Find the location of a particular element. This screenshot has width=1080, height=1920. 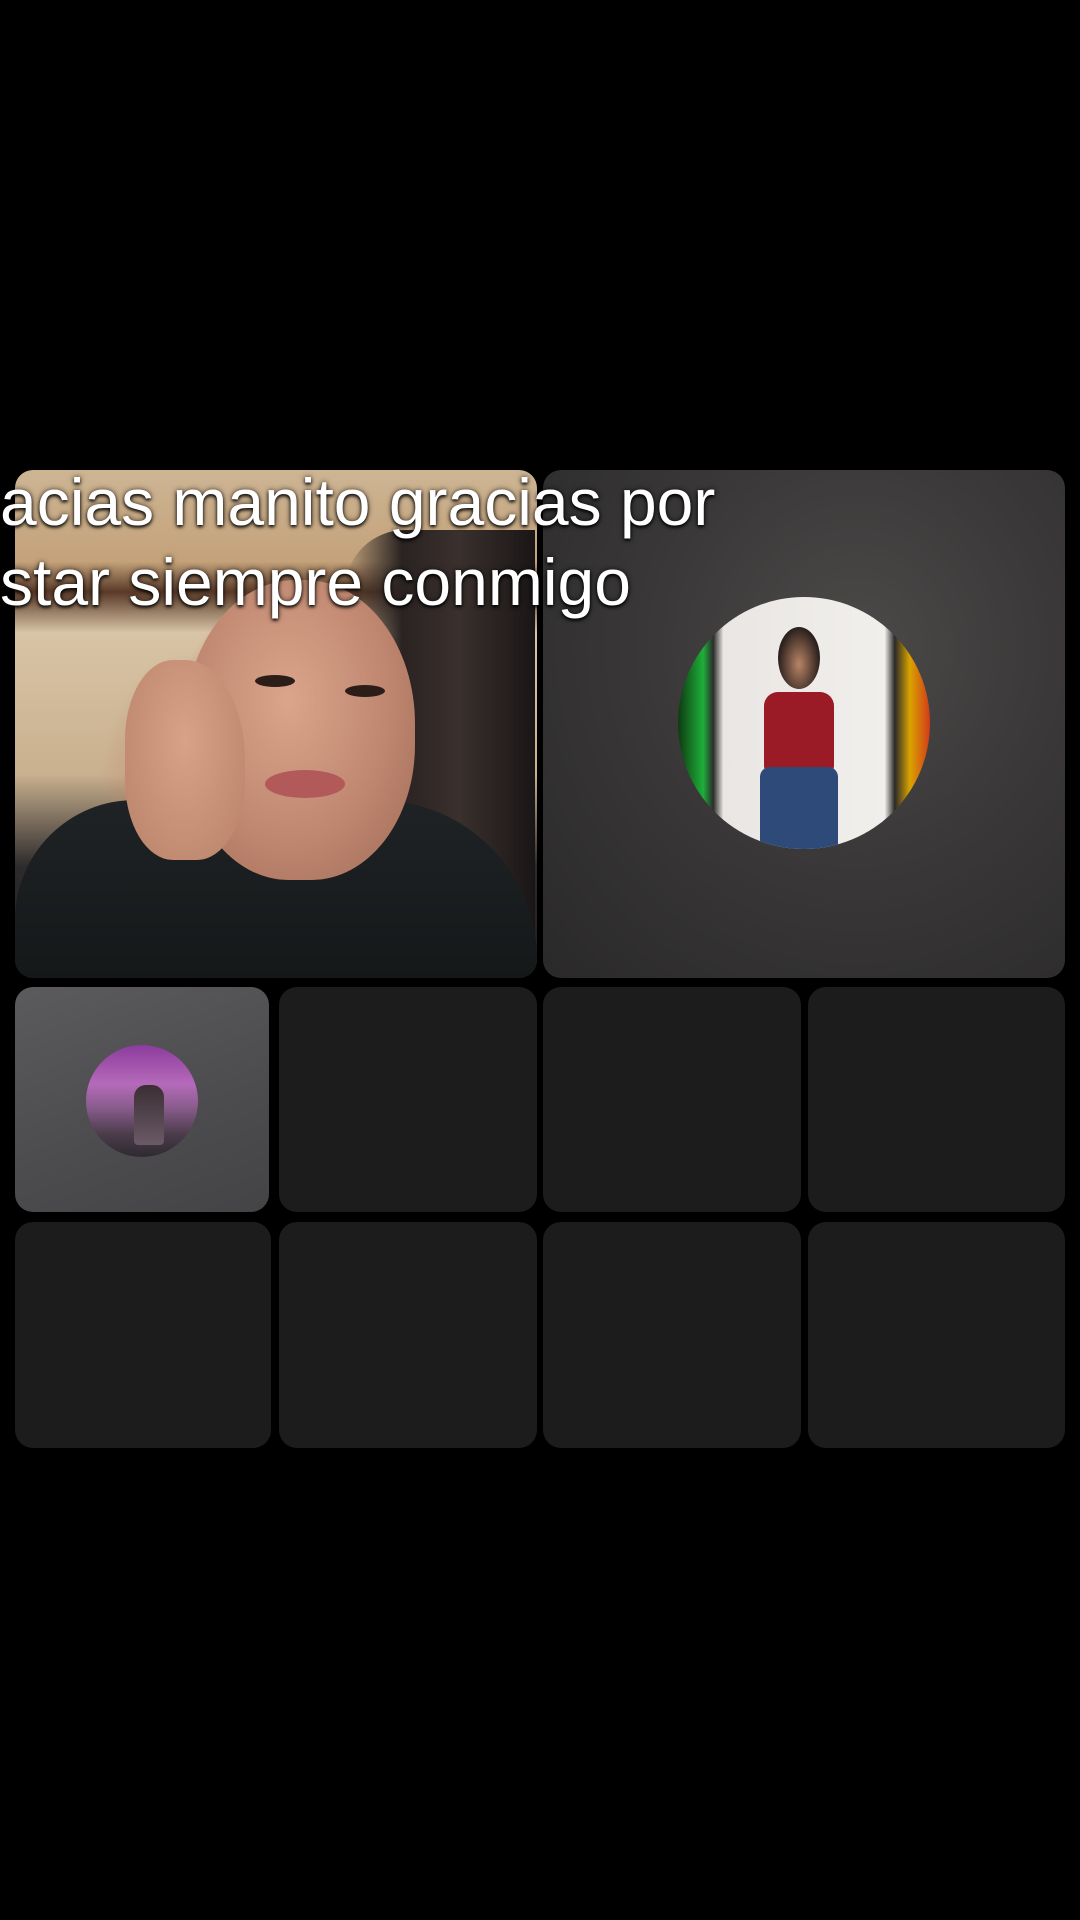

seat-tile-occupied is located at coordinates (142, 1099).